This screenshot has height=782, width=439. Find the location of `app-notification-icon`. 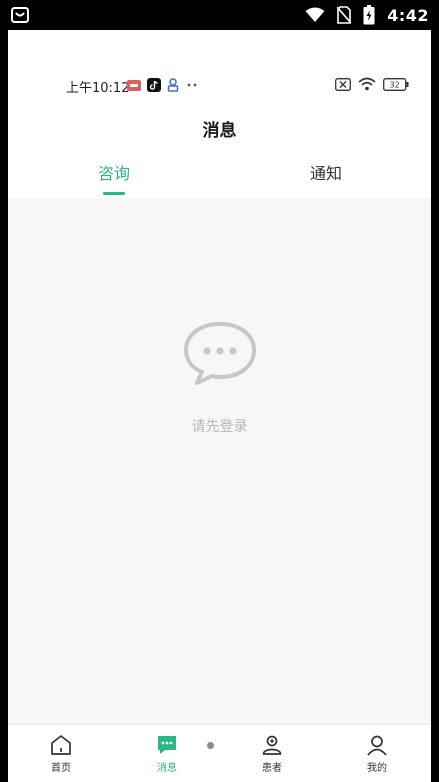

app-notification-icon is located at coordinates (173, 85).